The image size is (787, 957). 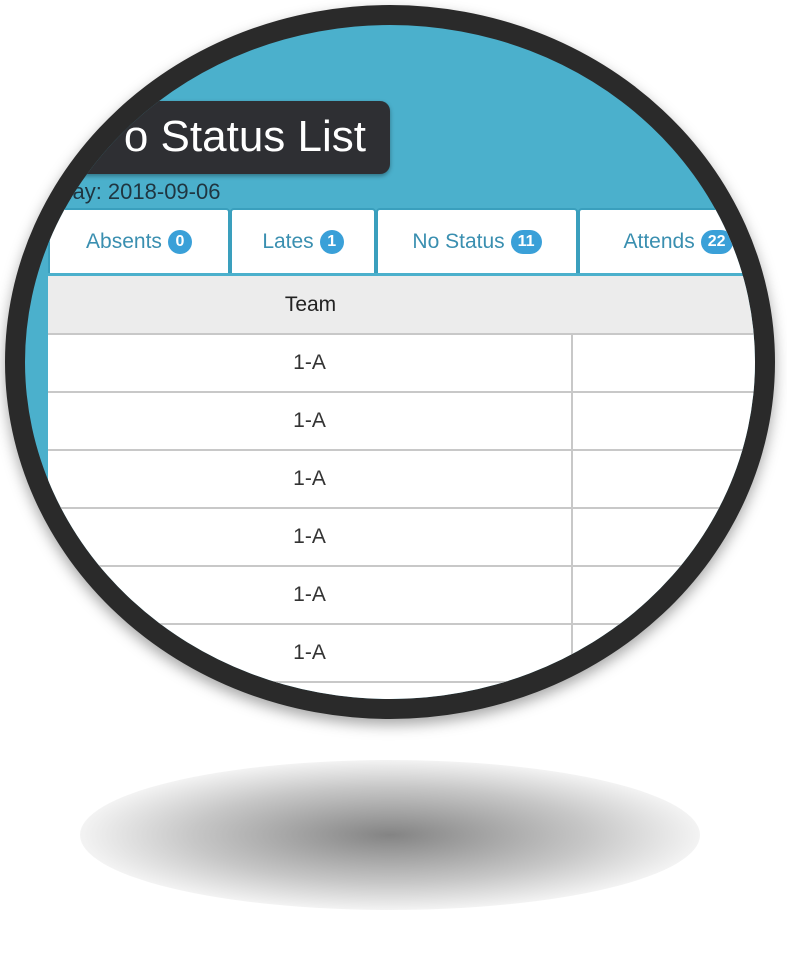 What do you see at coordinates (458, 241) in the screenshot?
I see `tab-no-status-label: No Status` at bounding box center [458, 241].